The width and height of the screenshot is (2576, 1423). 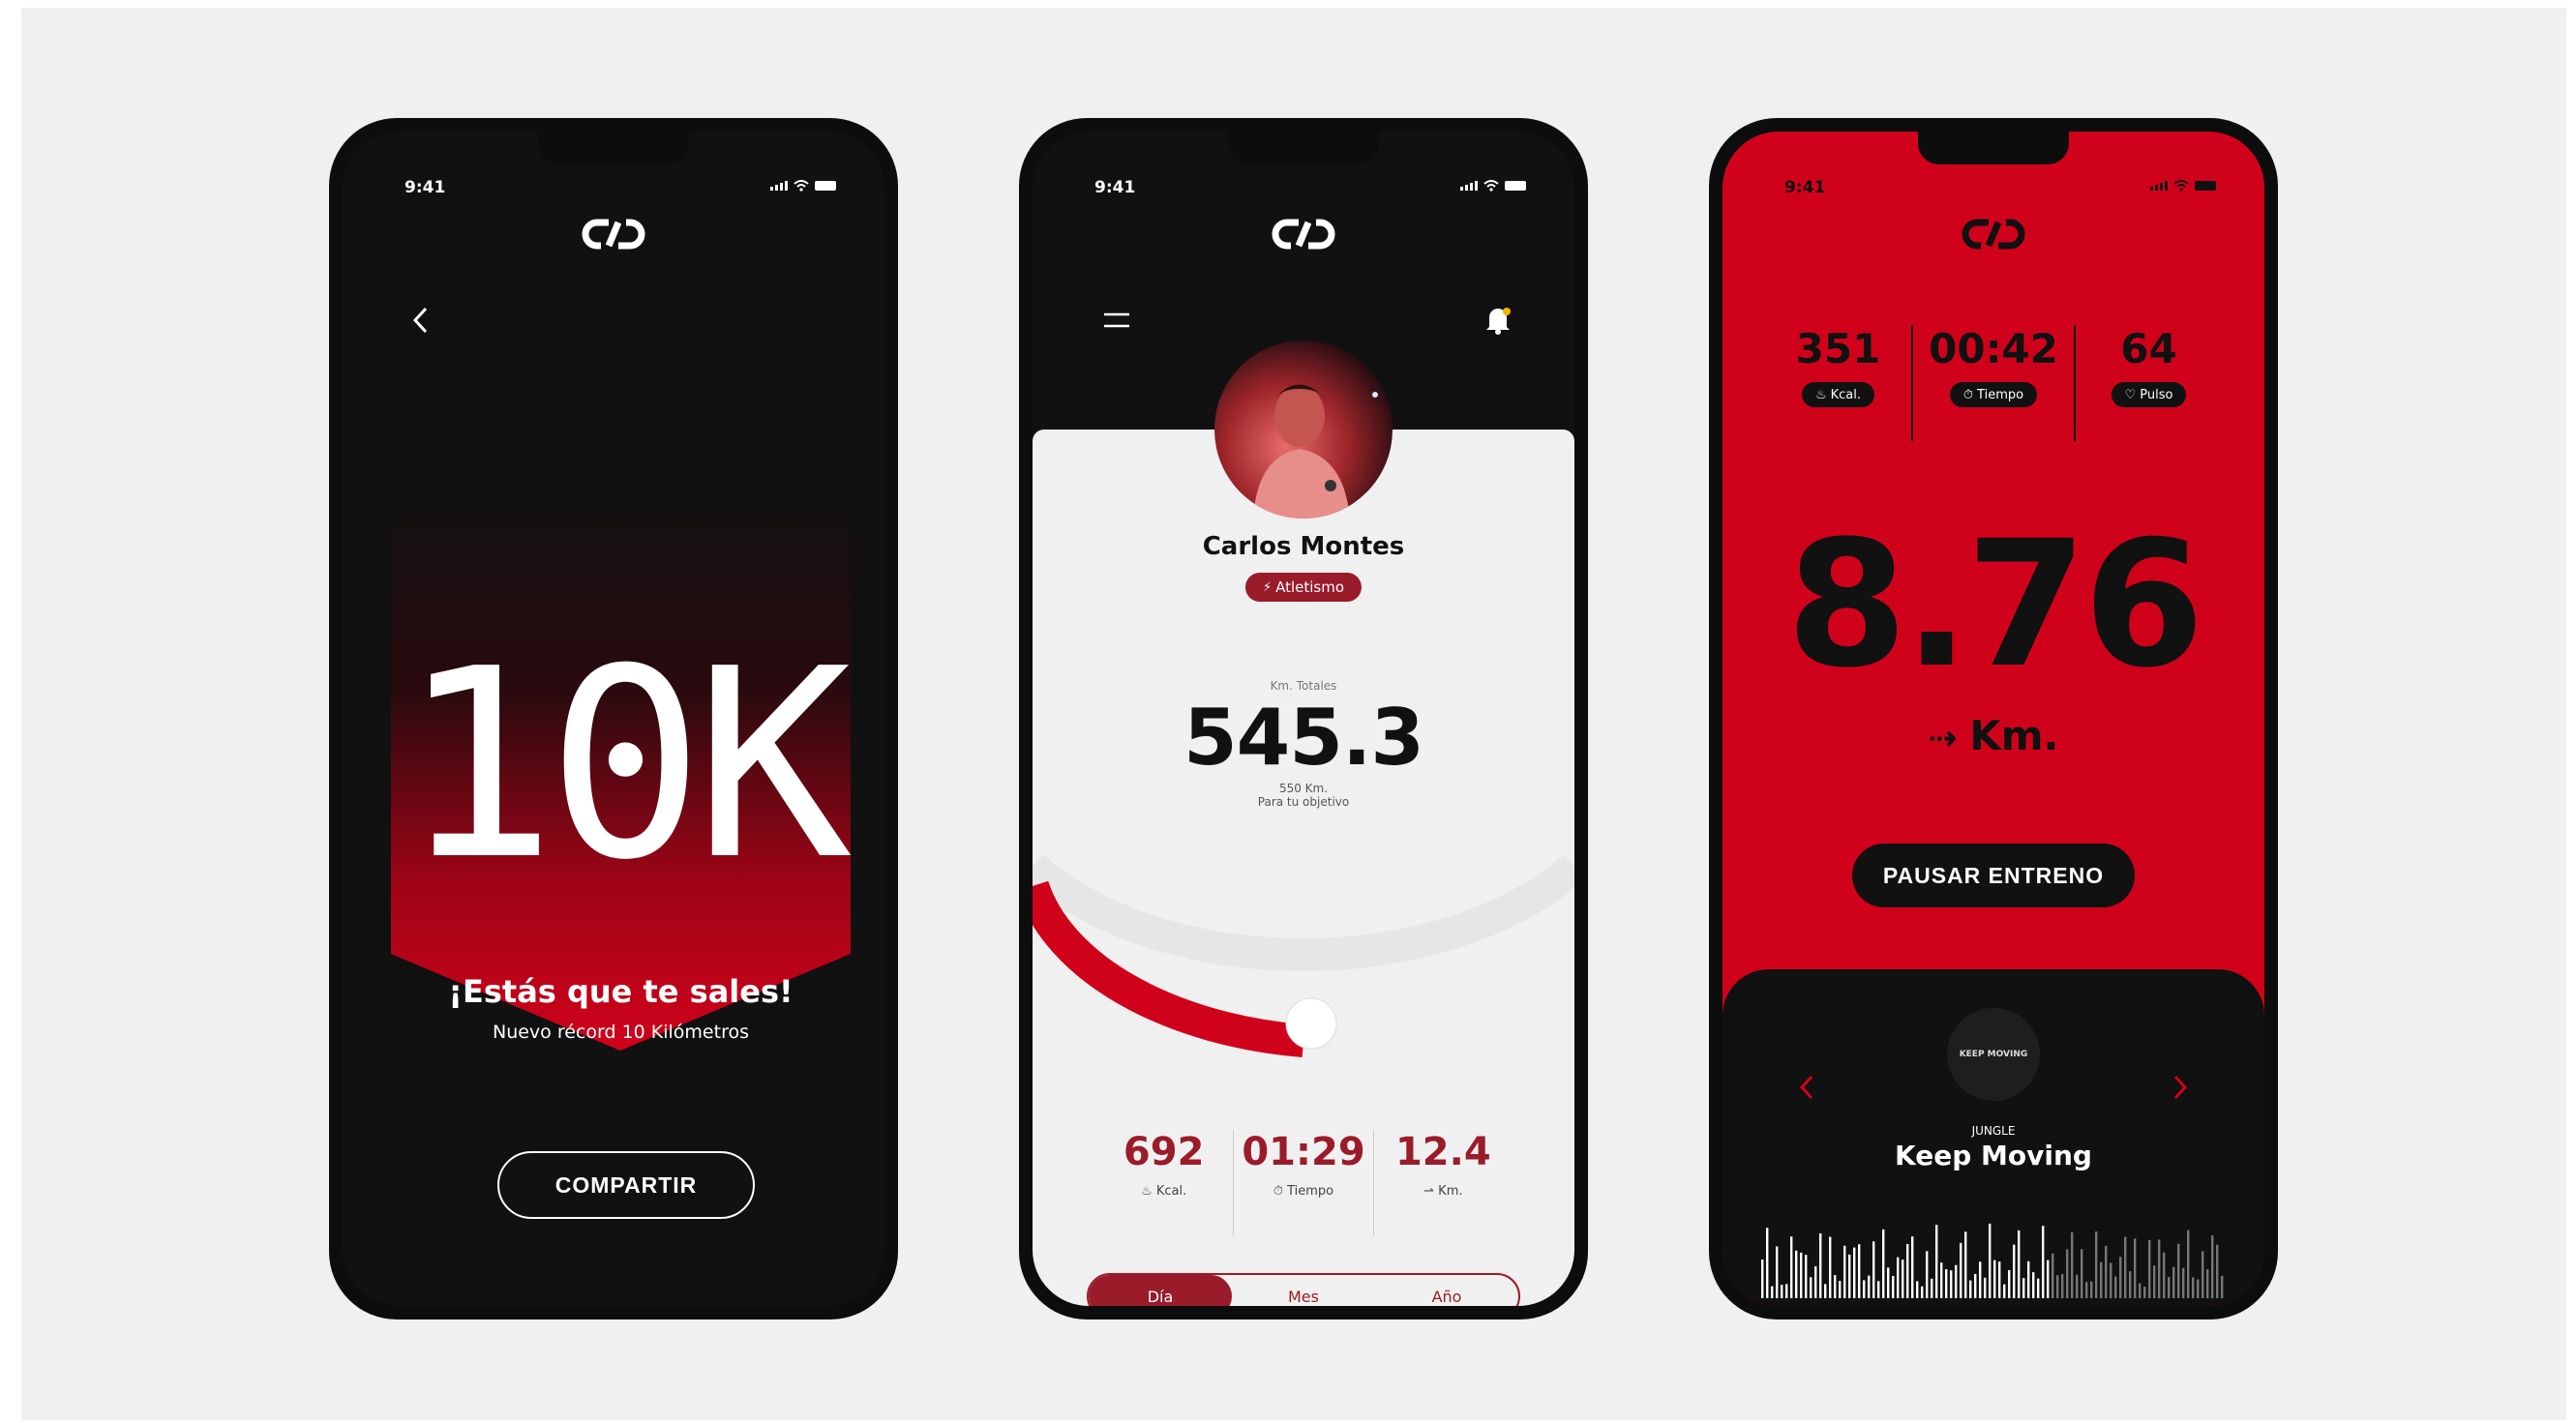 What do you see at coordinates (1171, 1191) in the screenshot?
I see `stat-label: Kcal.` at bounding box center [1171, 1191].